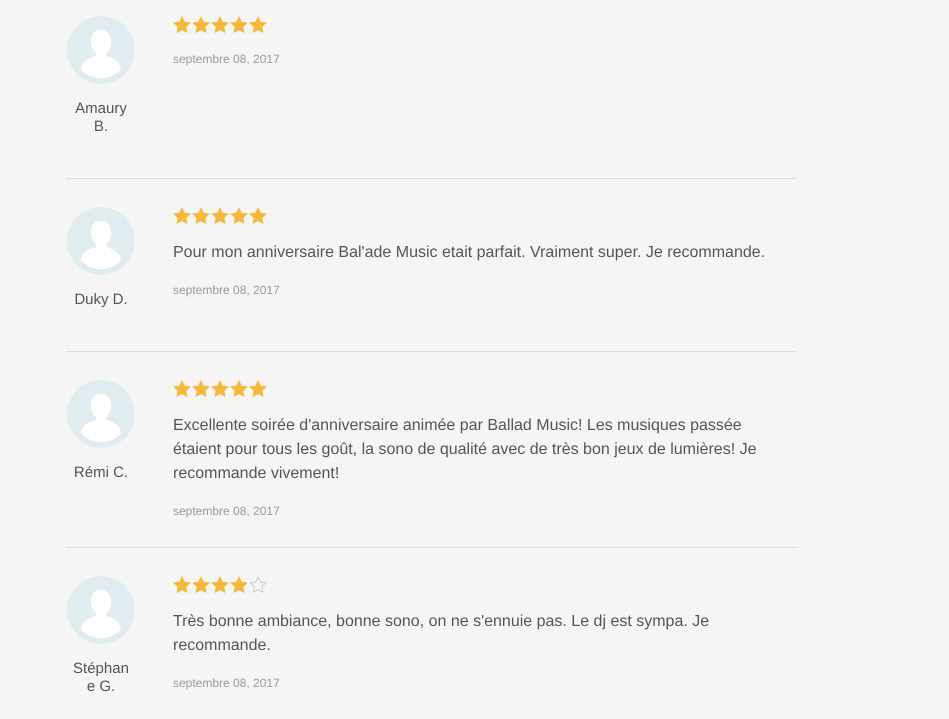  What do you see at coordinates (469, 253) in the screenshot?
I see `review-text: Pour mon anniversaire Bal'ade Music etait parfait. Vraiment super. Je recommande.` at bounding box center [469, 253].